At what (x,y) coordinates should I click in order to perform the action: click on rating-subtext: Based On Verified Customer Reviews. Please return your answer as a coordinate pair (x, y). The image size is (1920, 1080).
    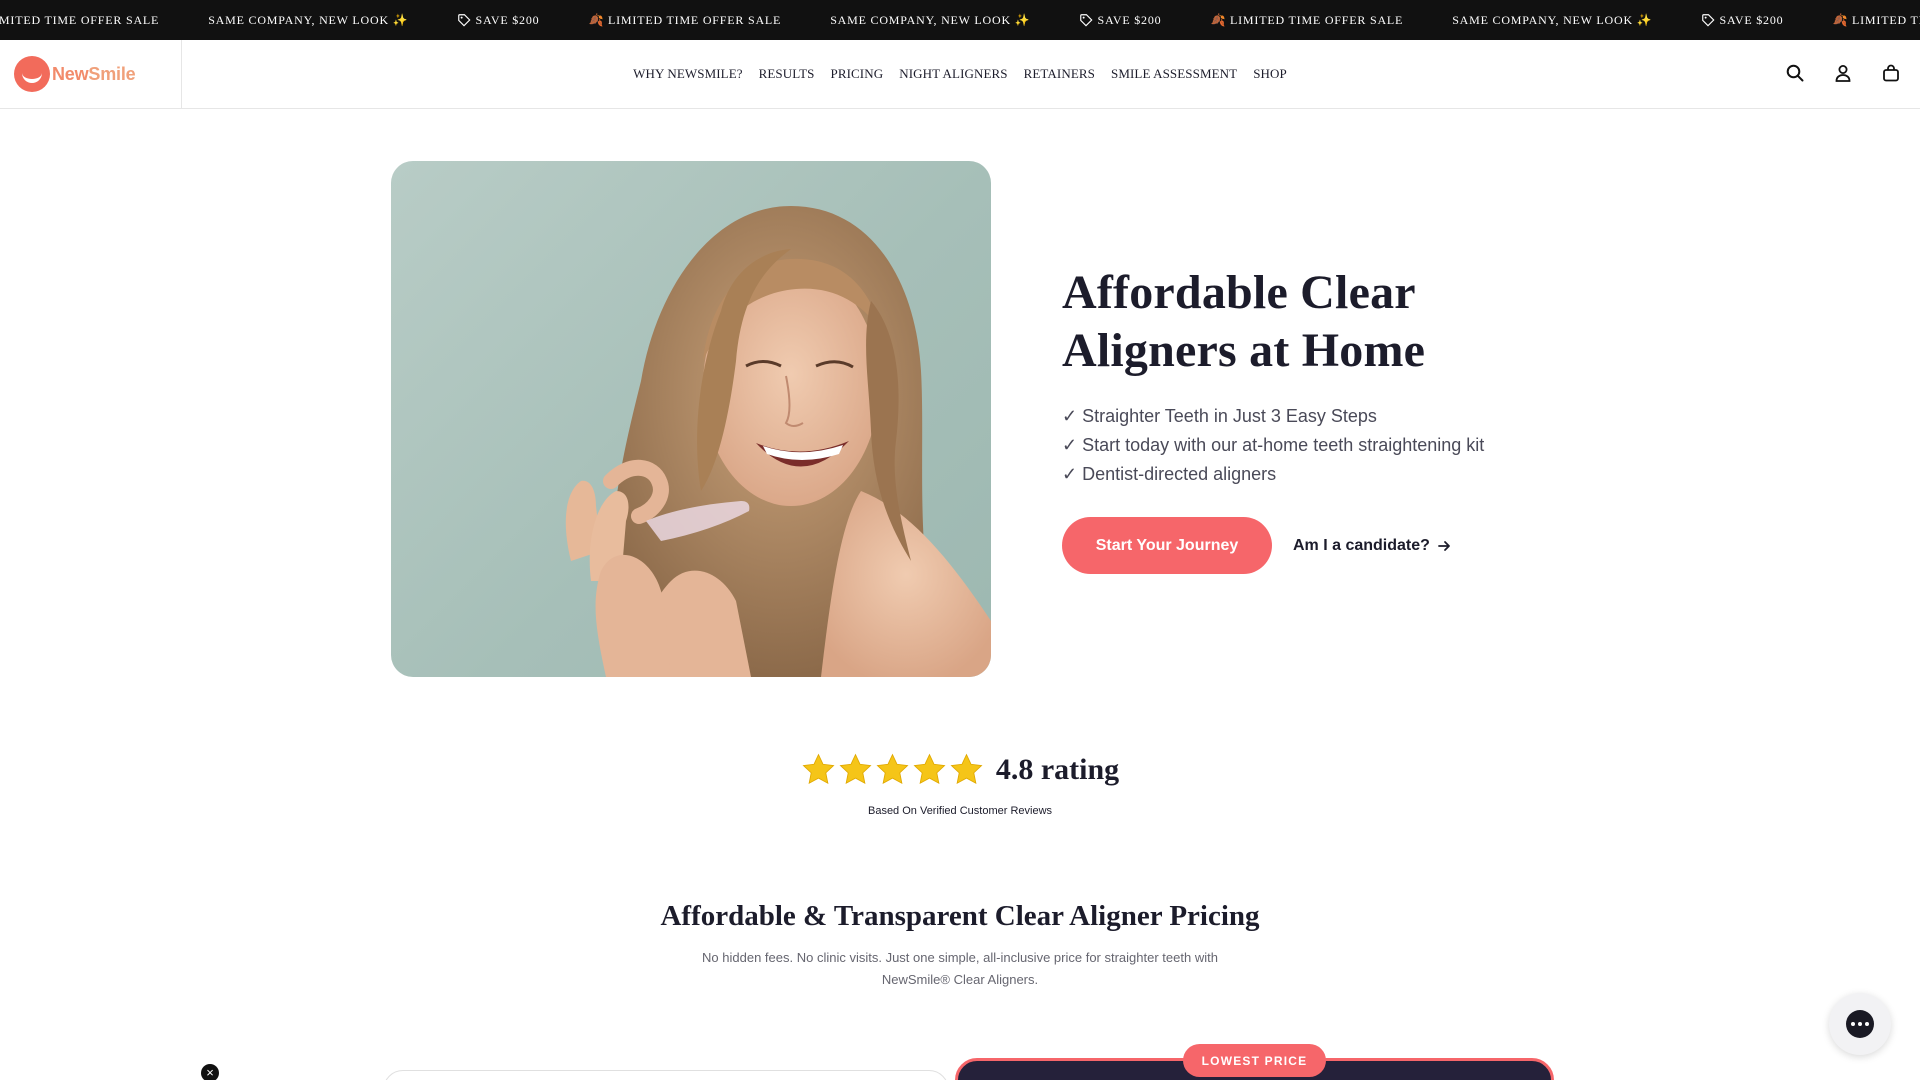
    Looking at the image, I should click on (960, 811).